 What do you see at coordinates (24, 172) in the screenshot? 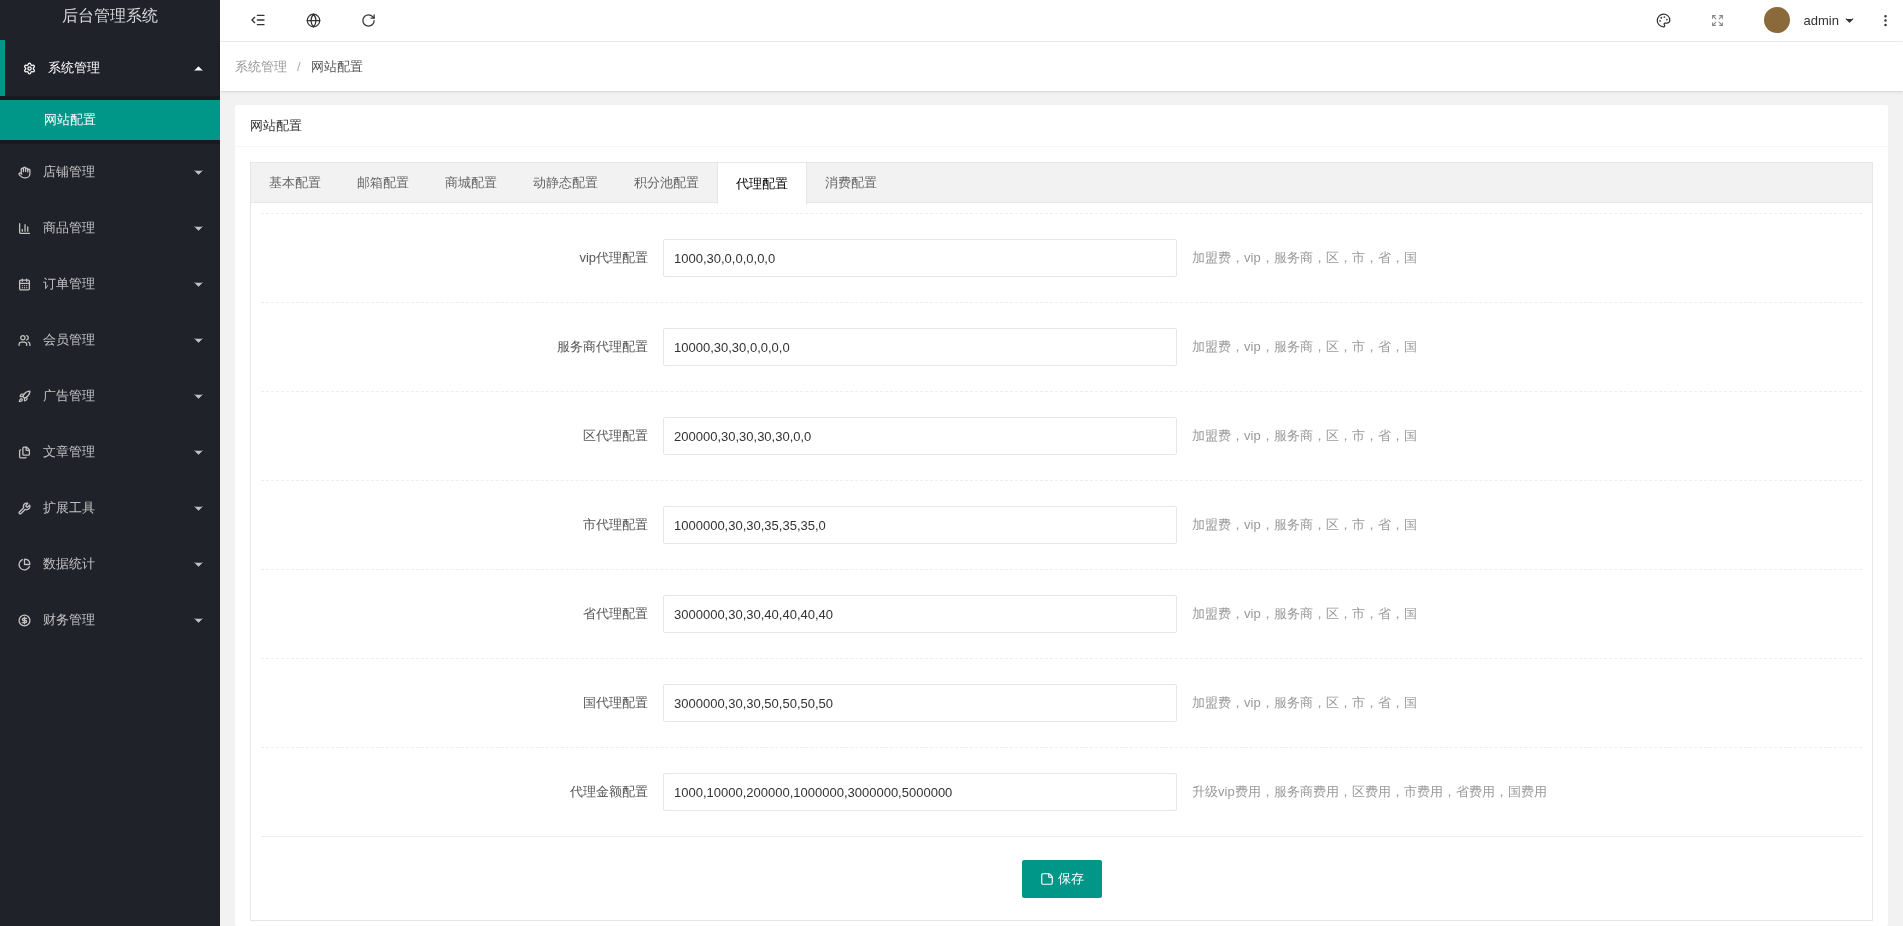
I see `hand-icon` at bounding box center [24, 172].